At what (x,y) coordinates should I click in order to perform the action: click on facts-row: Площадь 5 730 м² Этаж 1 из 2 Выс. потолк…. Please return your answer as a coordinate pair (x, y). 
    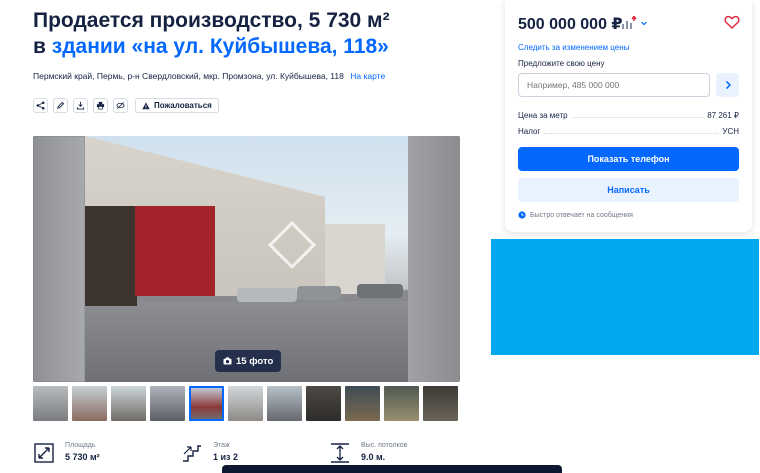
    Looking at the image, I should click on (246, 453).